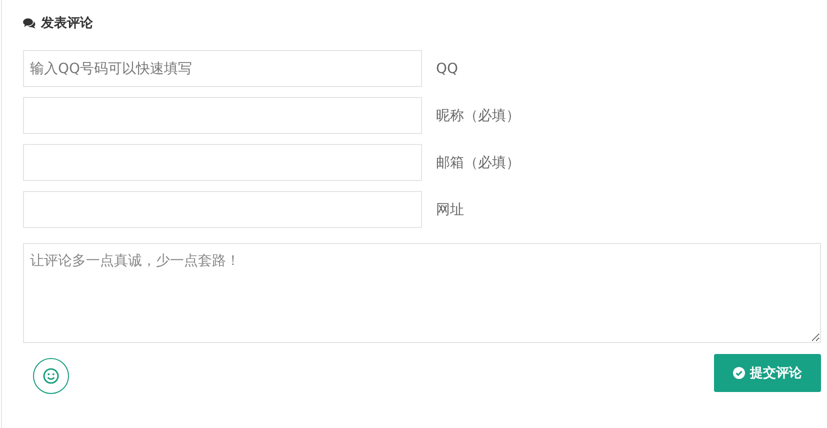 The height and width of the screenshot is (428, 827). I want to click on smiley-icon, so click(51, 376).